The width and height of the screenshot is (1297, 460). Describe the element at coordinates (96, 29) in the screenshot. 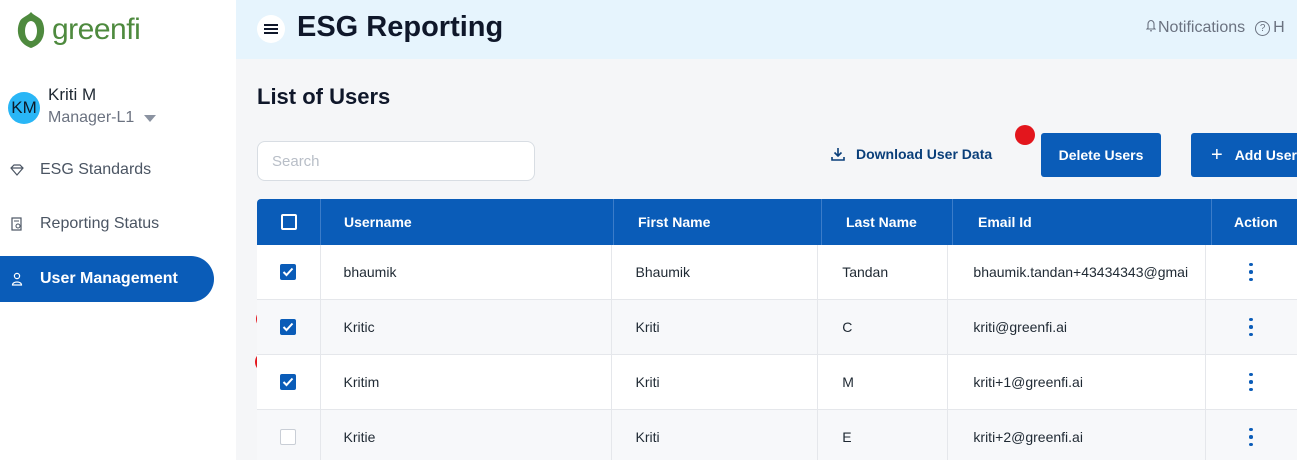

I see `logo-text: greenfi` at that location.